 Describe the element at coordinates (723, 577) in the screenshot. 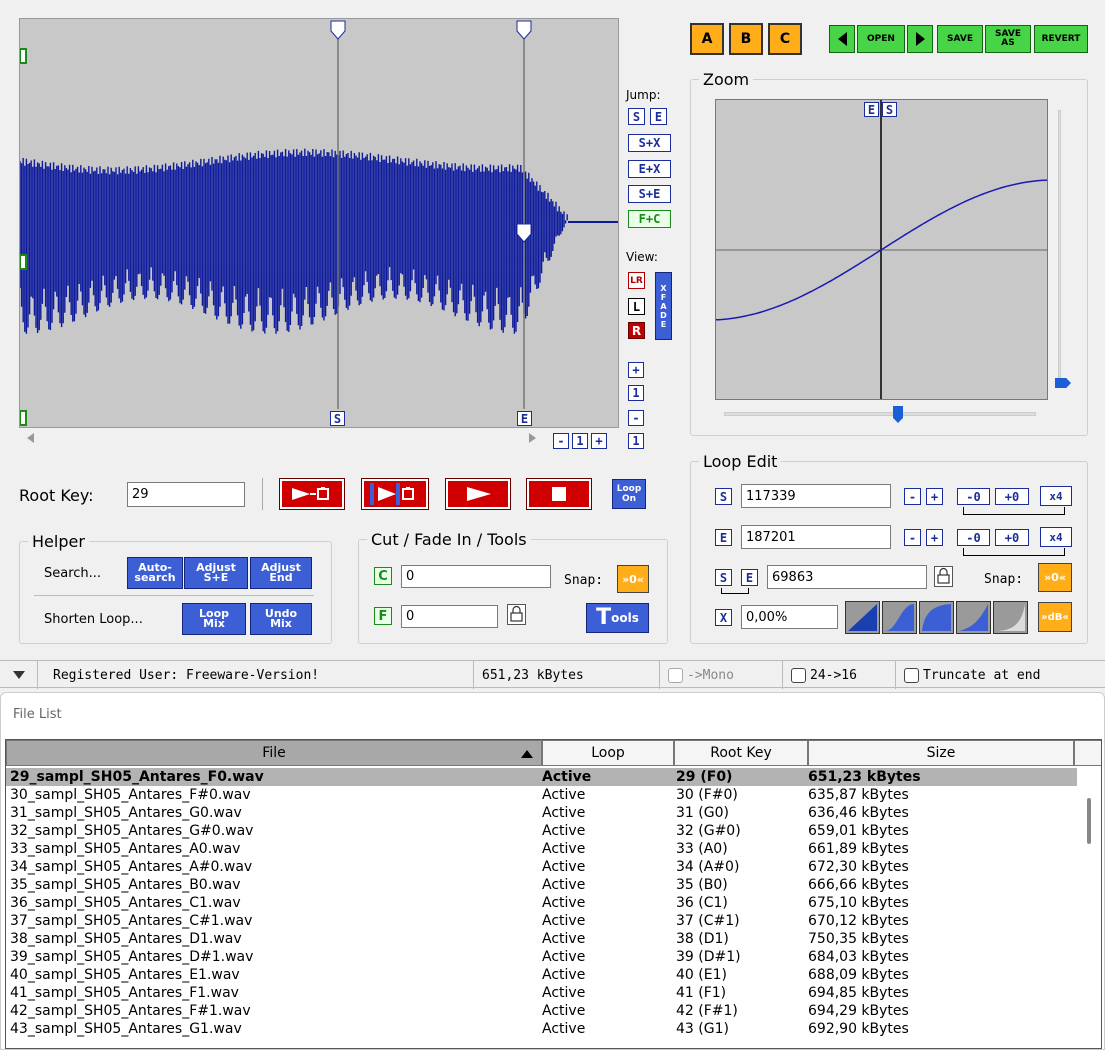

I see `loop-length-s-button: S` at that location.